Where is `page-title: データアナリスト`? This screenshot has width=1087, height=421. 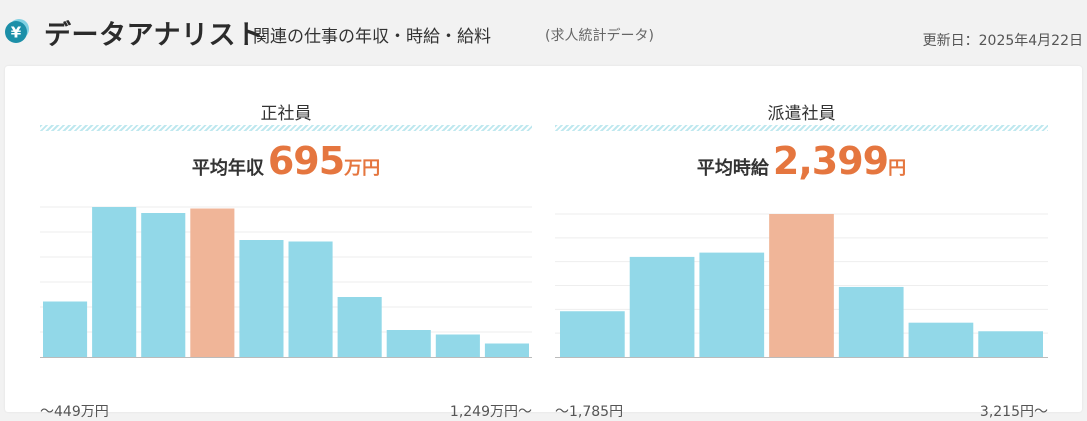
page-title: データアナリスト is located at coordinates (154, 35).